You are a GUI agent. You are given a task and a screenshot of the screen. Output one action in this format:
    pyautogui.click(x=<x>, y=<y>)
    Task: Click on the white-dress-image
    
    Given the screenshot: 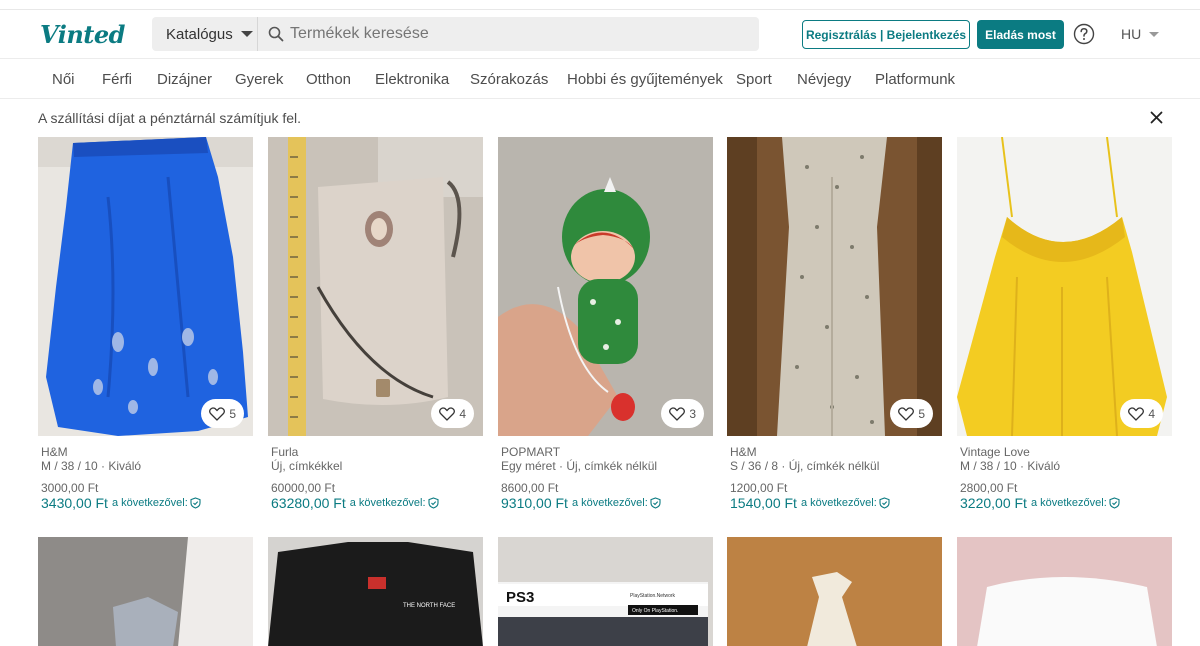 What is the action you would take?
    pyautogui.click(x=834, y=591)
    